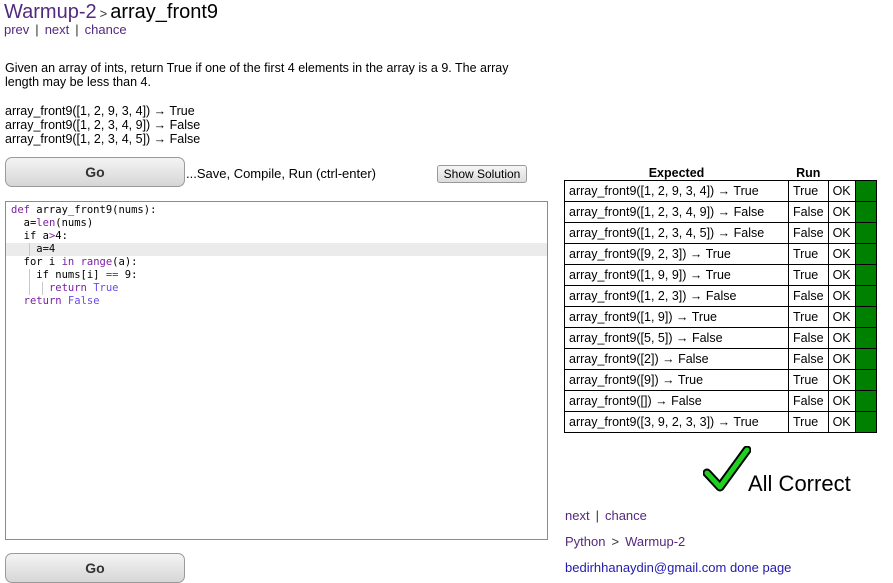  What do you see at coordinates (30, 236) in the screenshot?
I see `code-token: if a` at bounding box center [30, 236].